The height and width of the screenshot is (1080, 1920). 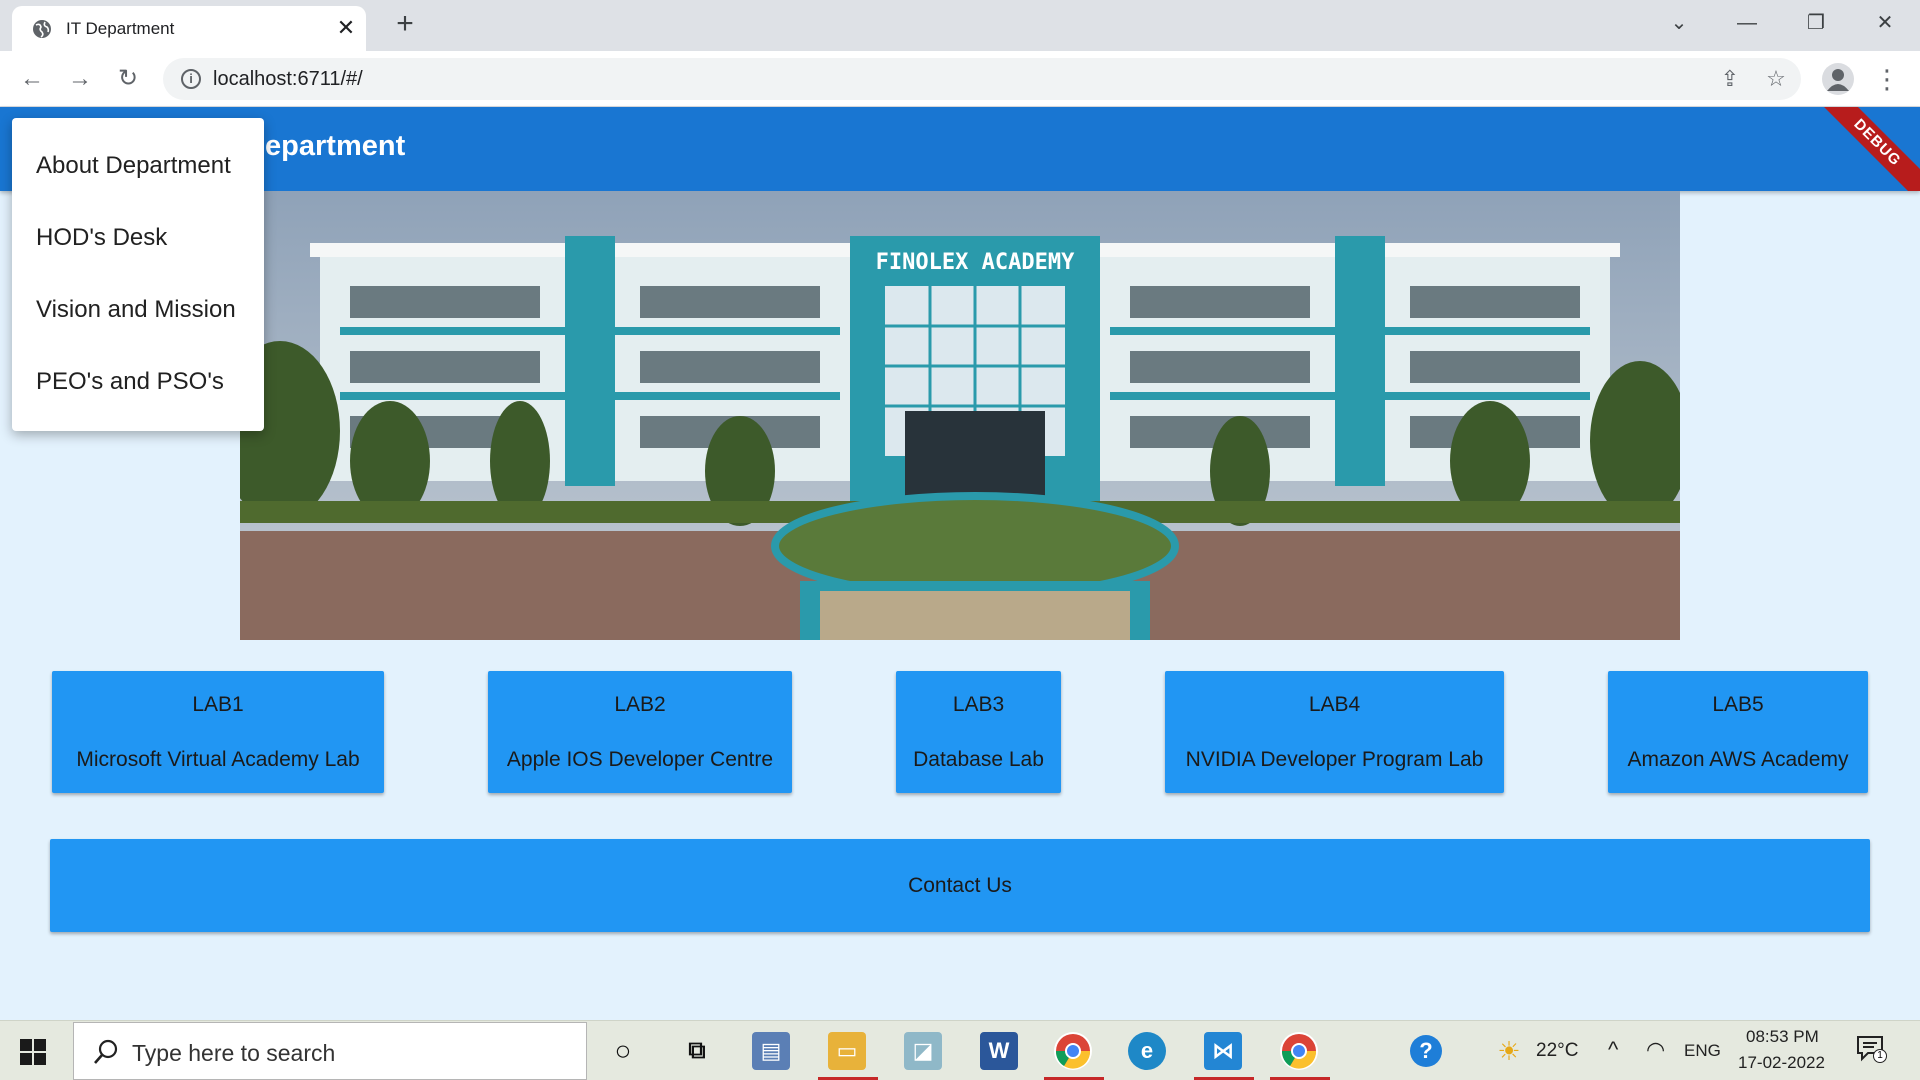 I want to click on windows-start-icon, so click(x=33, y=1052).